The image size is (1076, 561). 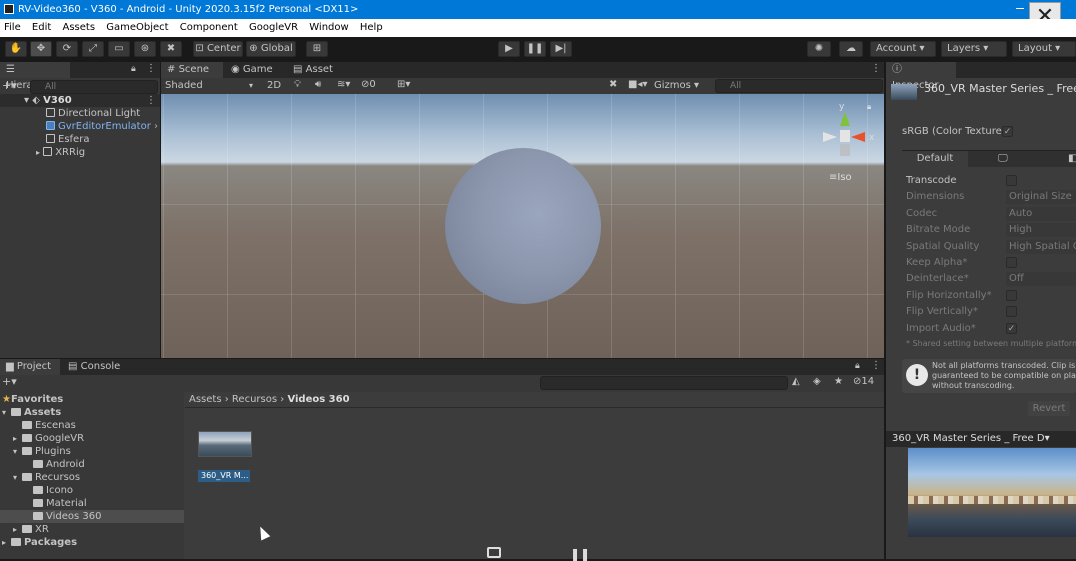 I want to click on menu-window: Window, so click(x=328, y=28).